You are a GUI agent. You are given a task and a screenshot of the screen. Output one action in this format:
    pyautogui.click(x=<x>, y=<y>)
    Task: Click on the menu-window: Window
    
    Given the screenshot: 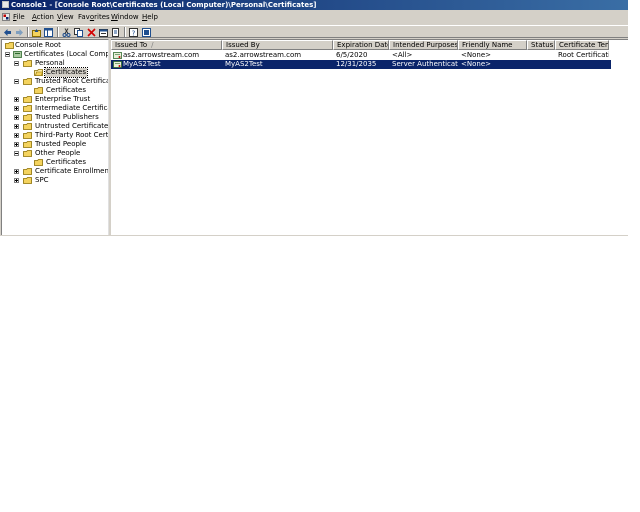 What is the action you would take?
    pyautogui.click(x=125, y=17)
    